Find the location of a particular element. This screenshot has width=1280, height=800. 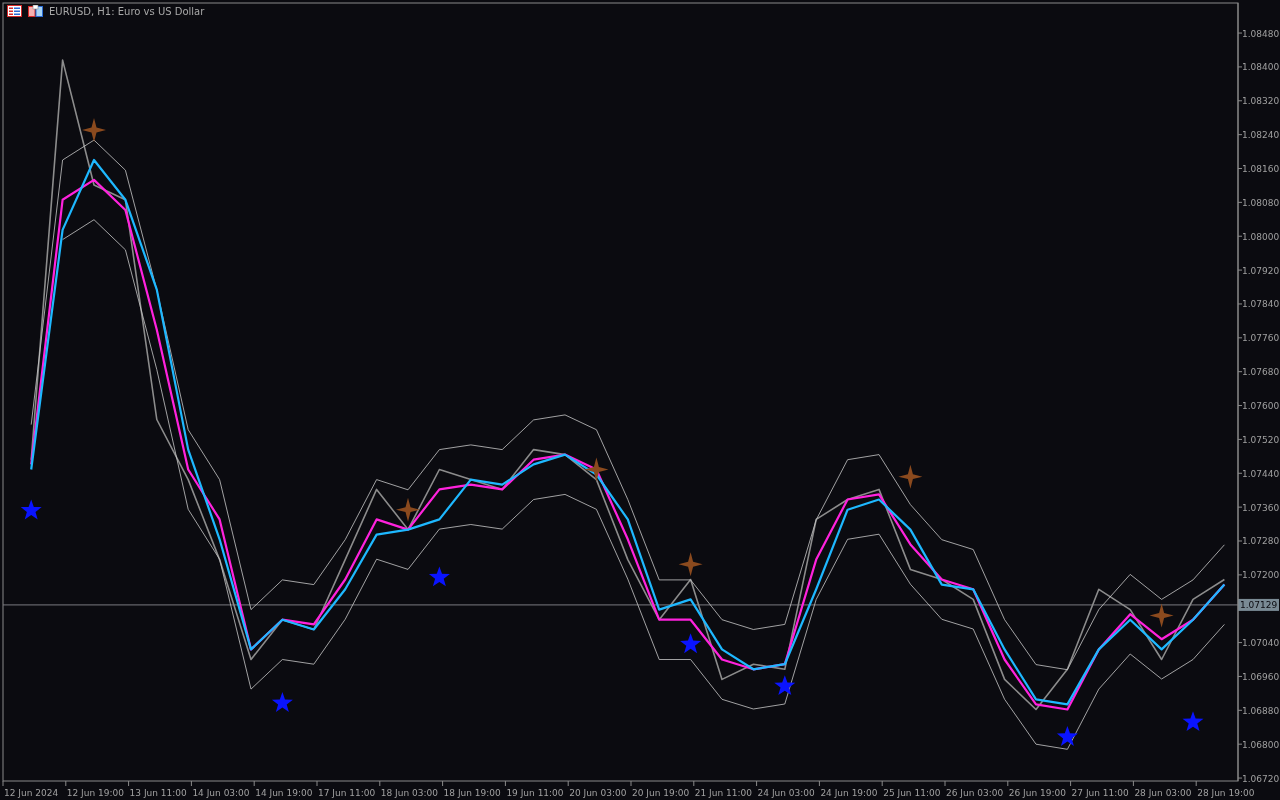

time-axis-label: 28 Jun 03:00 is located at coordinates (1163, 793).